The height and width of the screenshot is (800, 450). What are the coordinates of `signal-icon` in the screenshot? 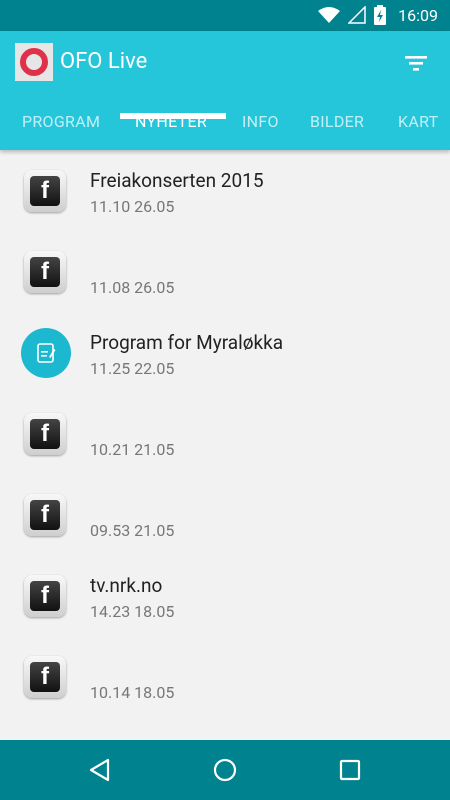 It's located at (357, 15).